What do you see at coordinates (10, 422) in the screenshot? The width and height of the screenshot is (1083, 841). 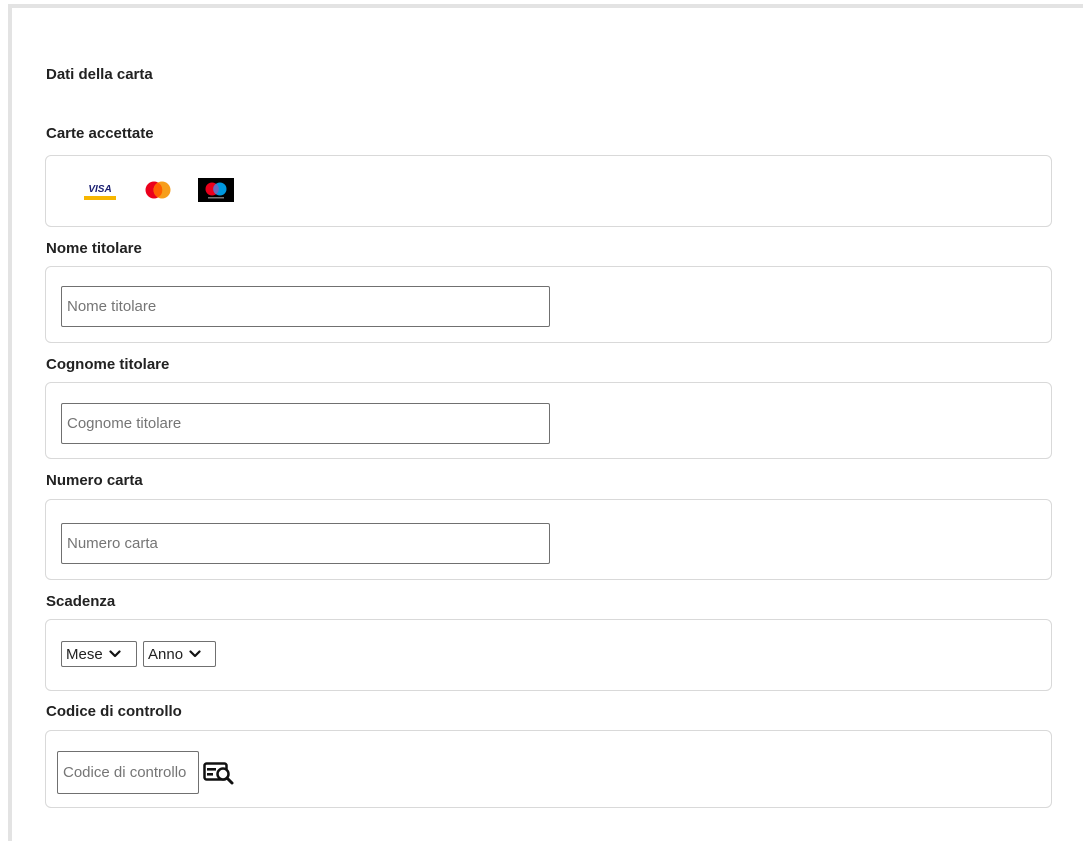 I see `page-frame-left` at bounding box center [10, 422].